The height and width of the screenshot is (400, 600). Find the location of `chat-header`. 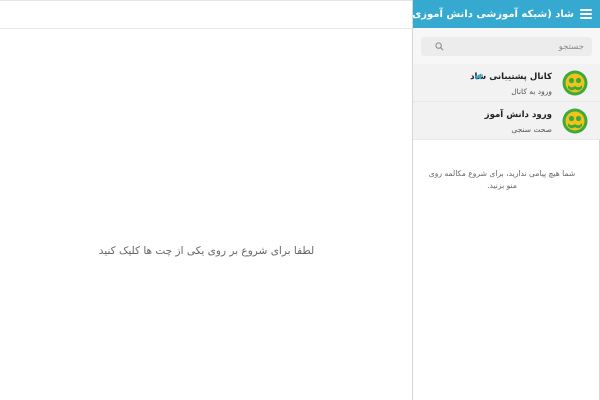

chat-header is located at coordinates (206, 15).